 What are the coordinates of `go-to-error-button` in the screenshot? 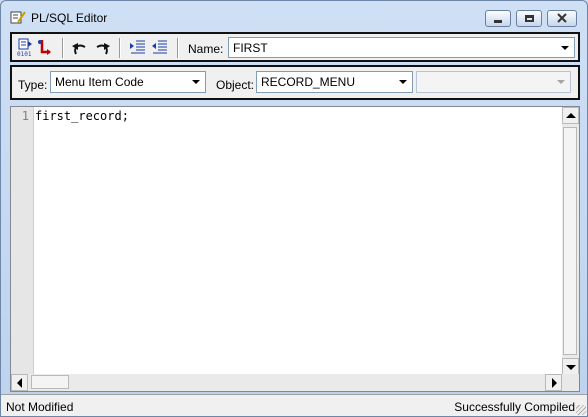 It's located at (46, 48).